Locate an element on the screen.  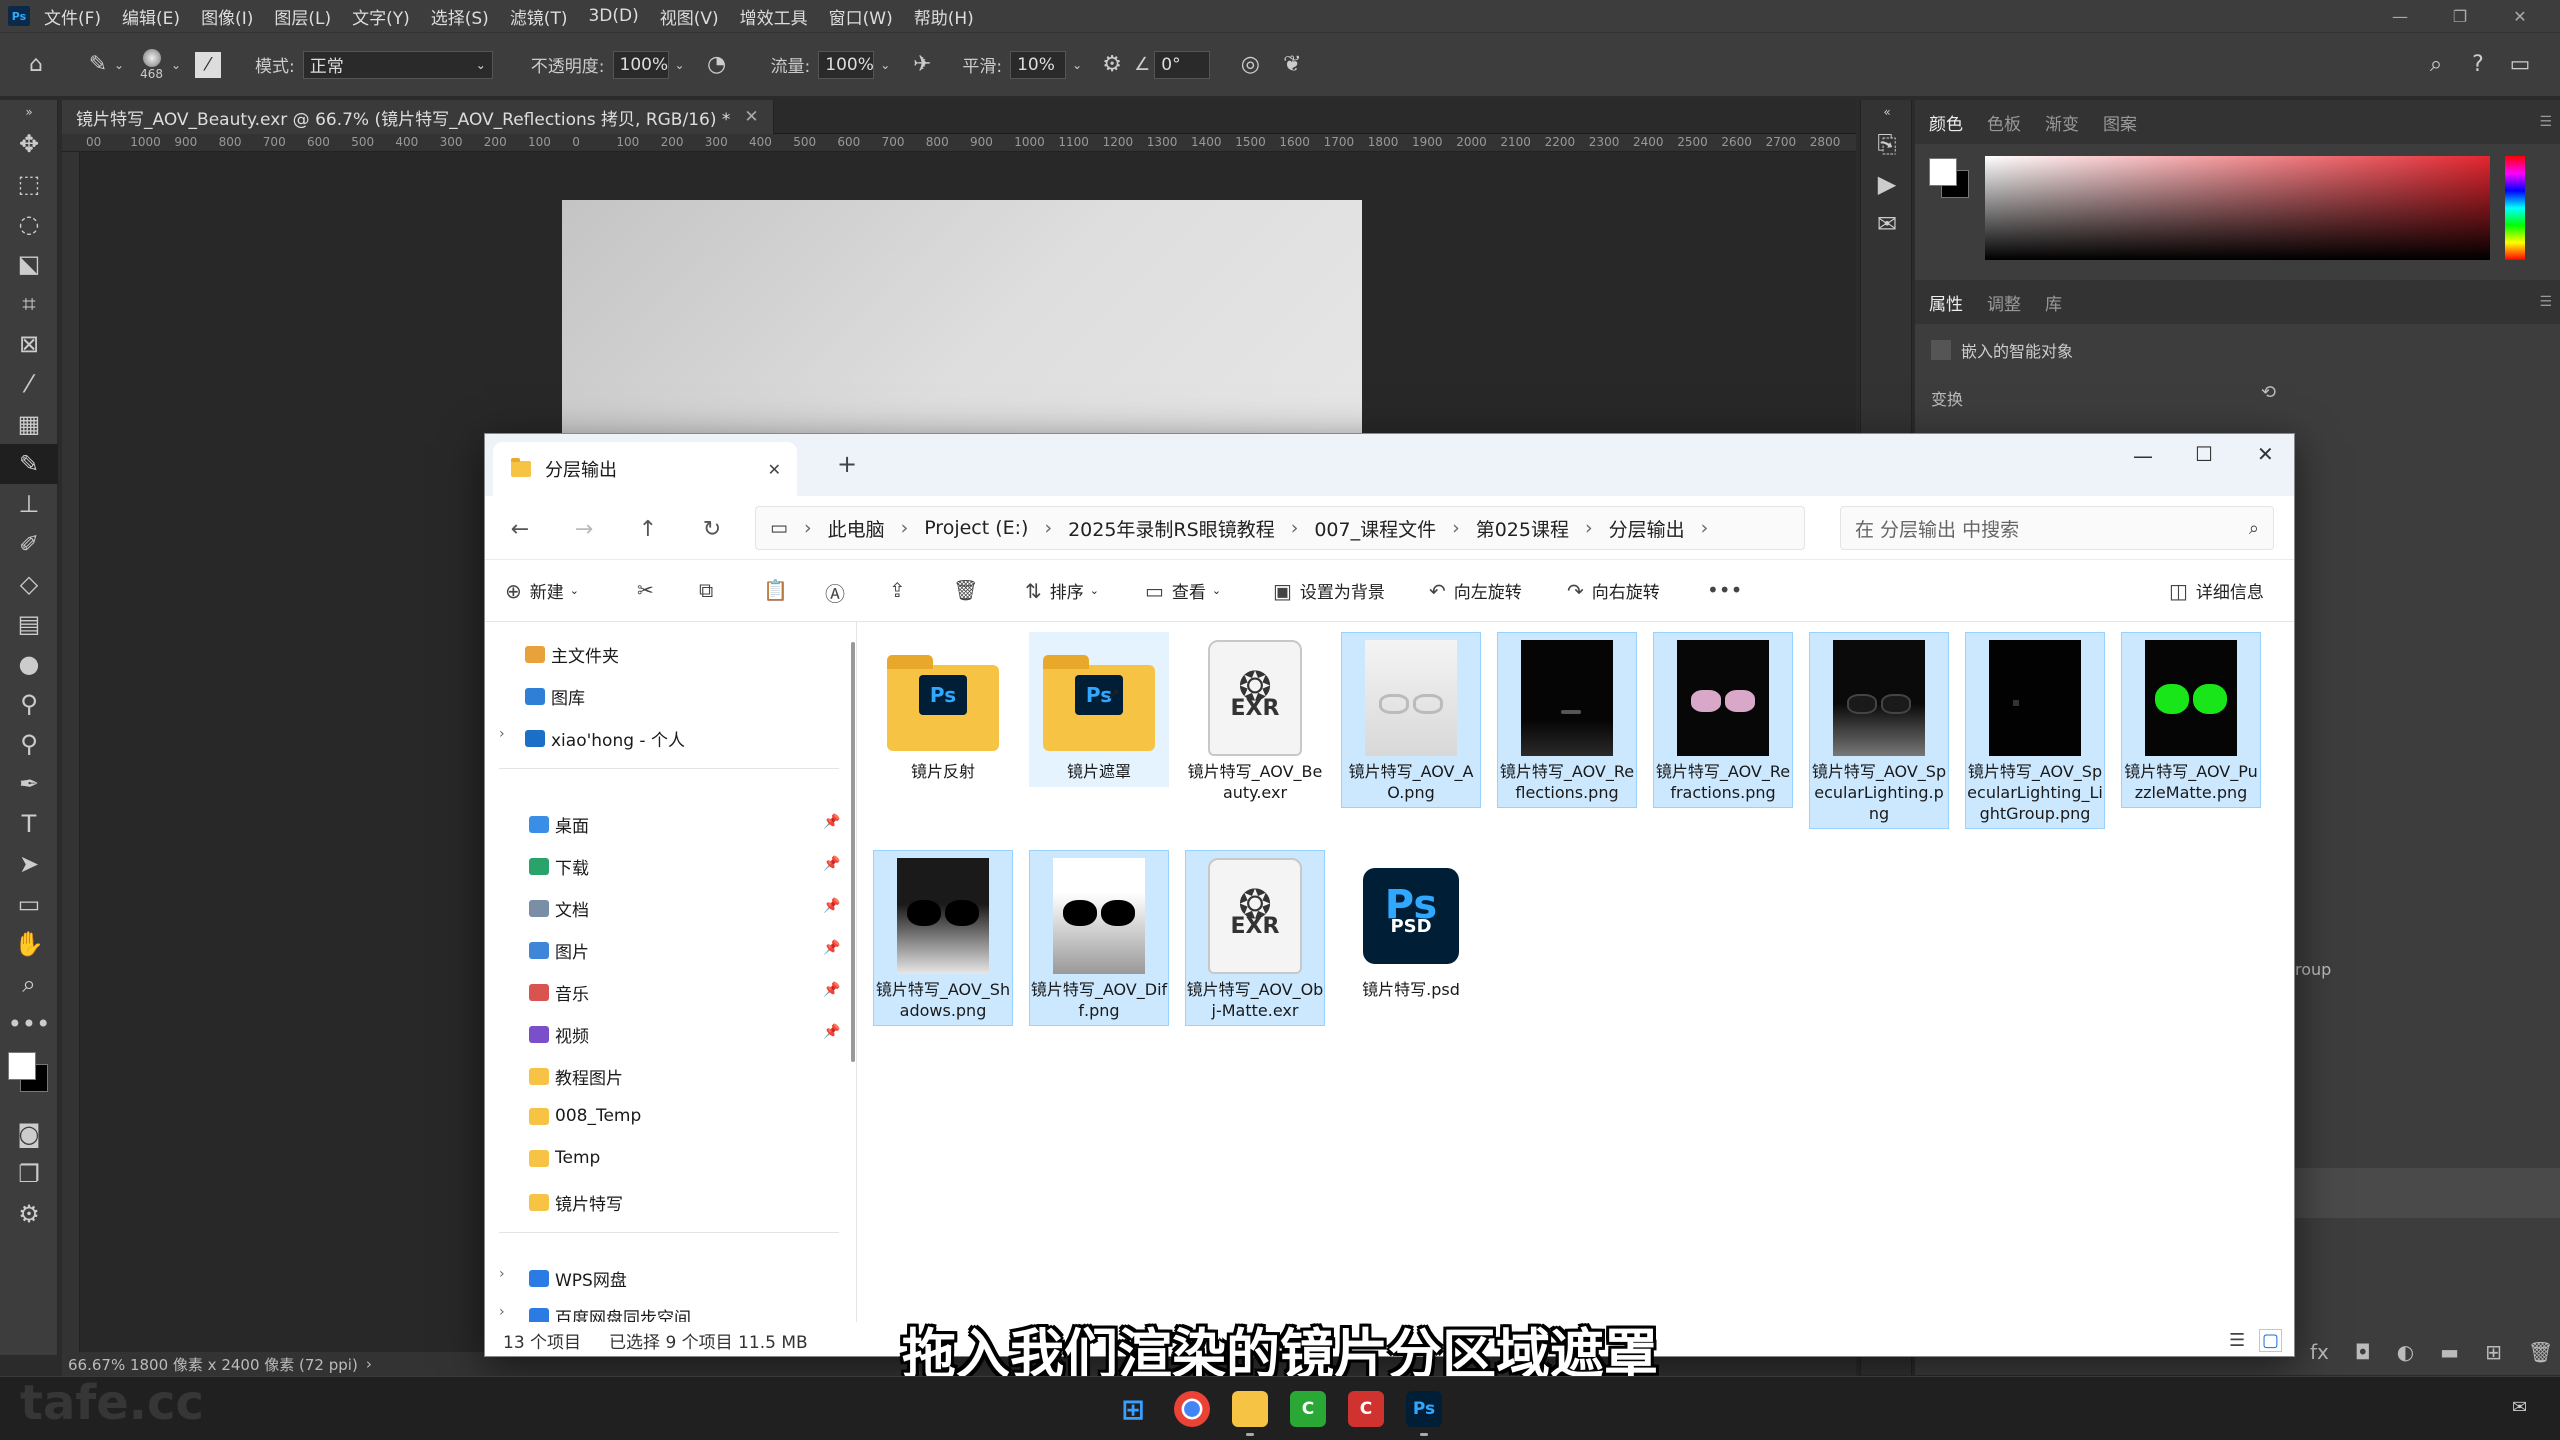
nav-item-desktop: 桌面 is located at coordinates (559, 824).